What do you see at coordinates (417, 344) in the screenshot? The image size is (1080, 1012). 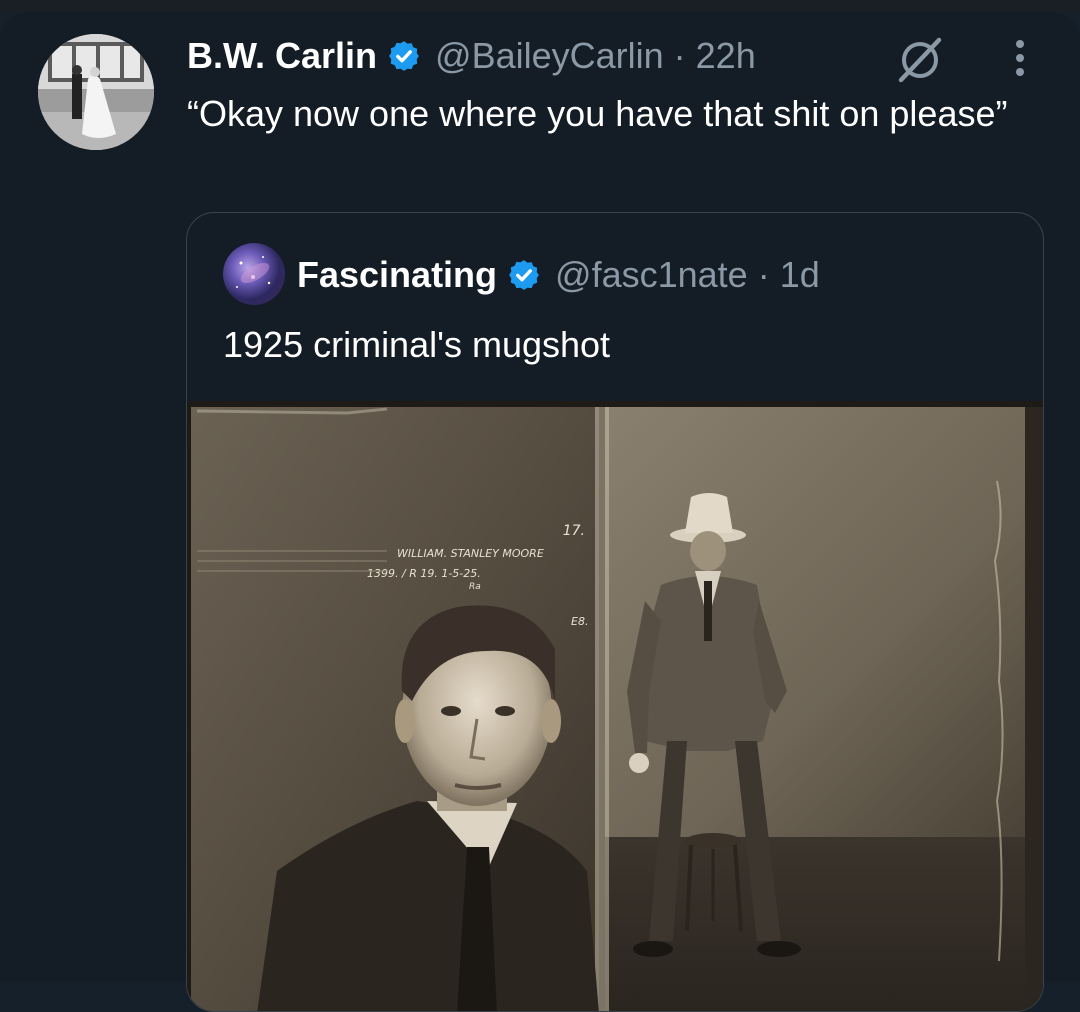 I see `quoted-tweet-text: 1925 criminal's mugshot` at bounding box center [417, 344].